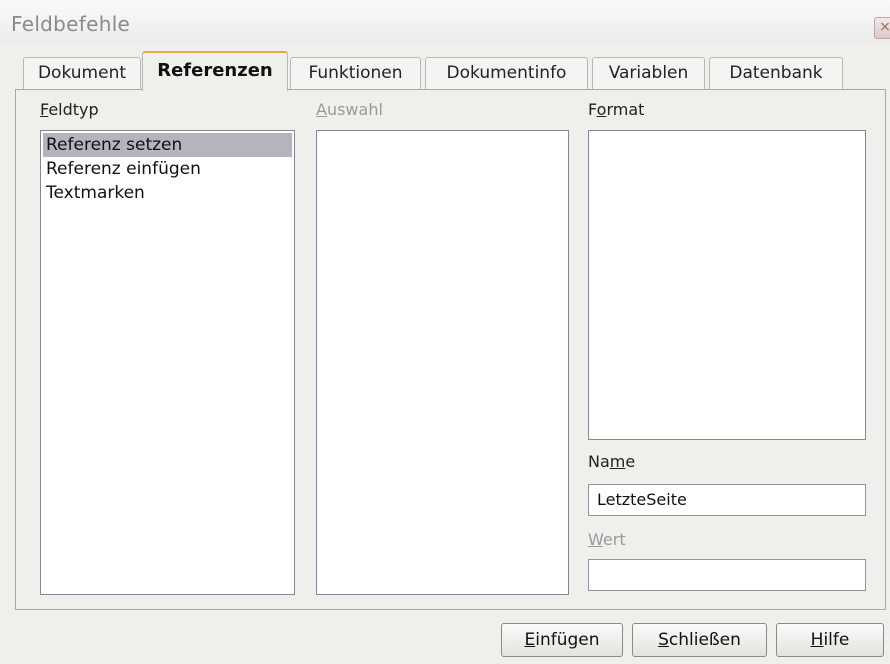 The height and width of the screenshot is (664, 890). Describe the element at coordinates (830, 640) in the screenshot. I see `help-button: Hilfe` at that location.